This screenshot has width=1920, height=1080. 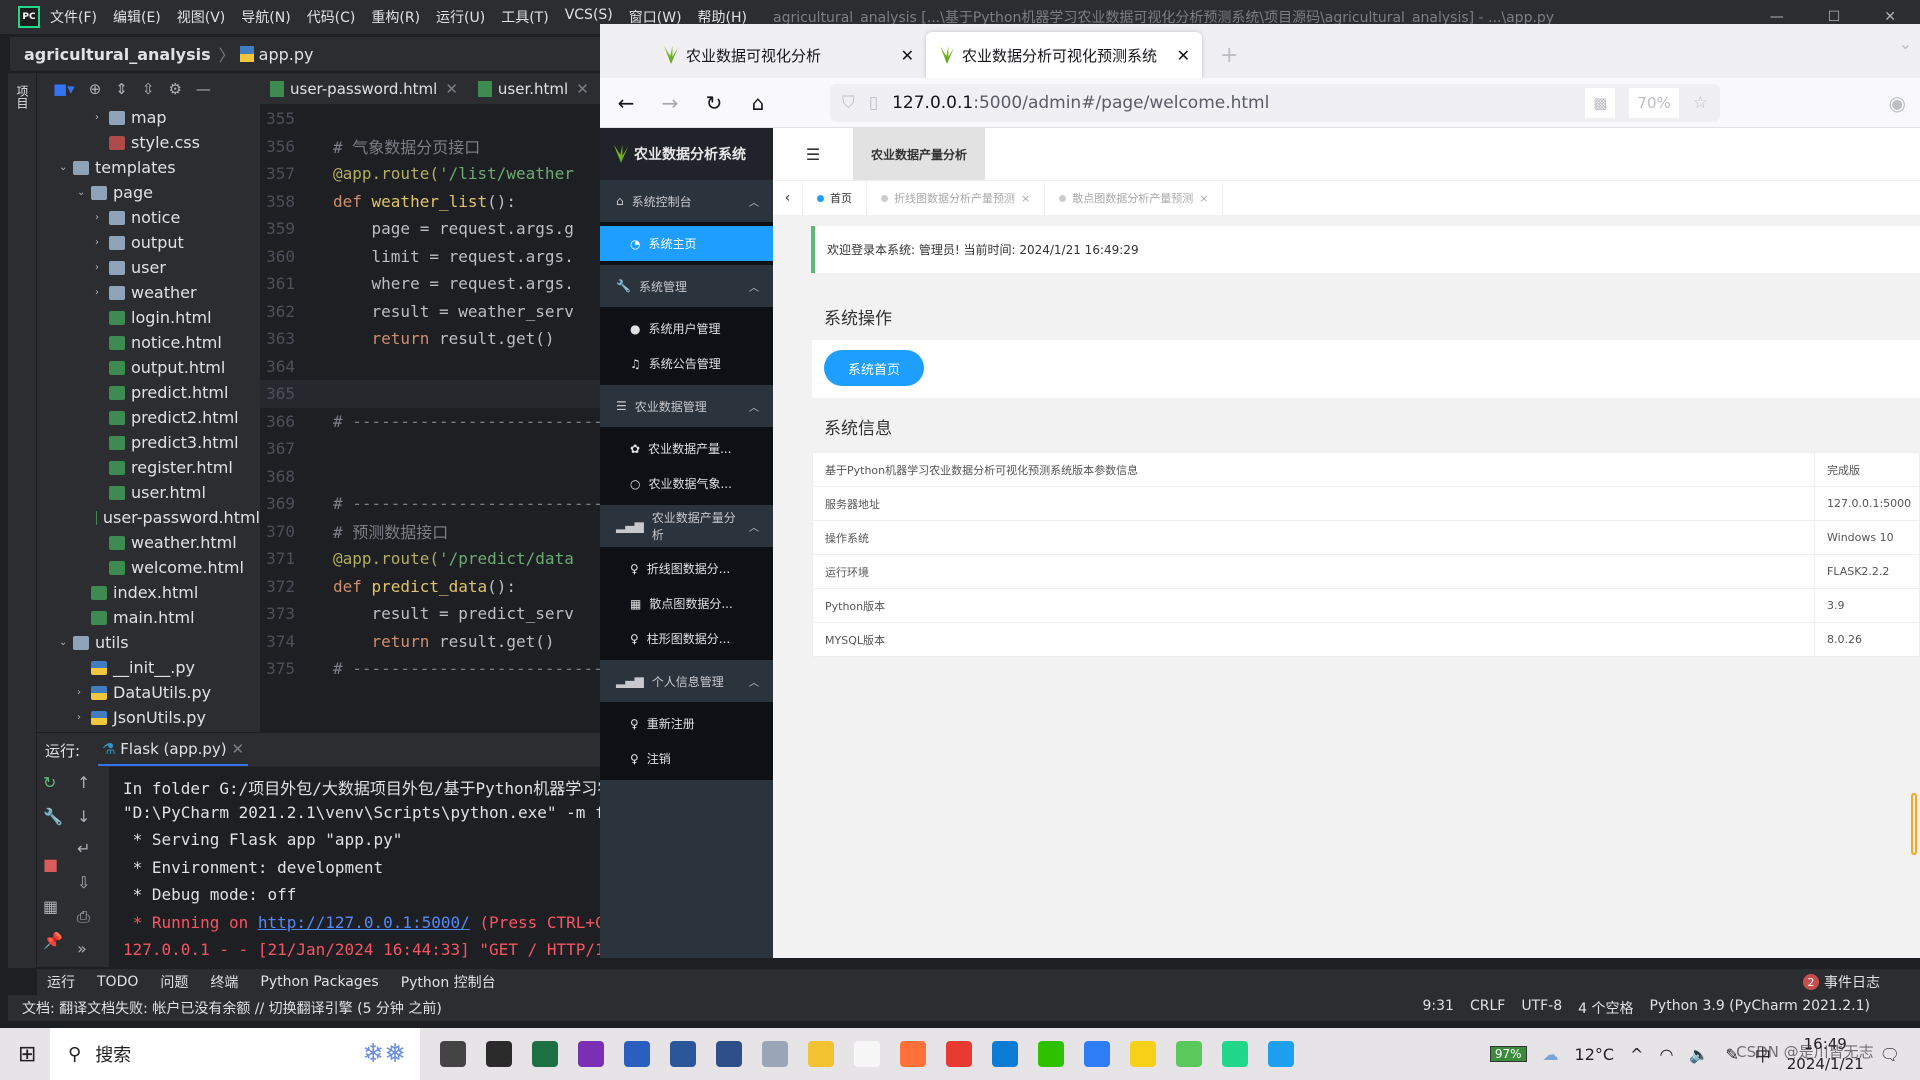 I want to click on tree-item: index.html, so click(x=148, y=592).